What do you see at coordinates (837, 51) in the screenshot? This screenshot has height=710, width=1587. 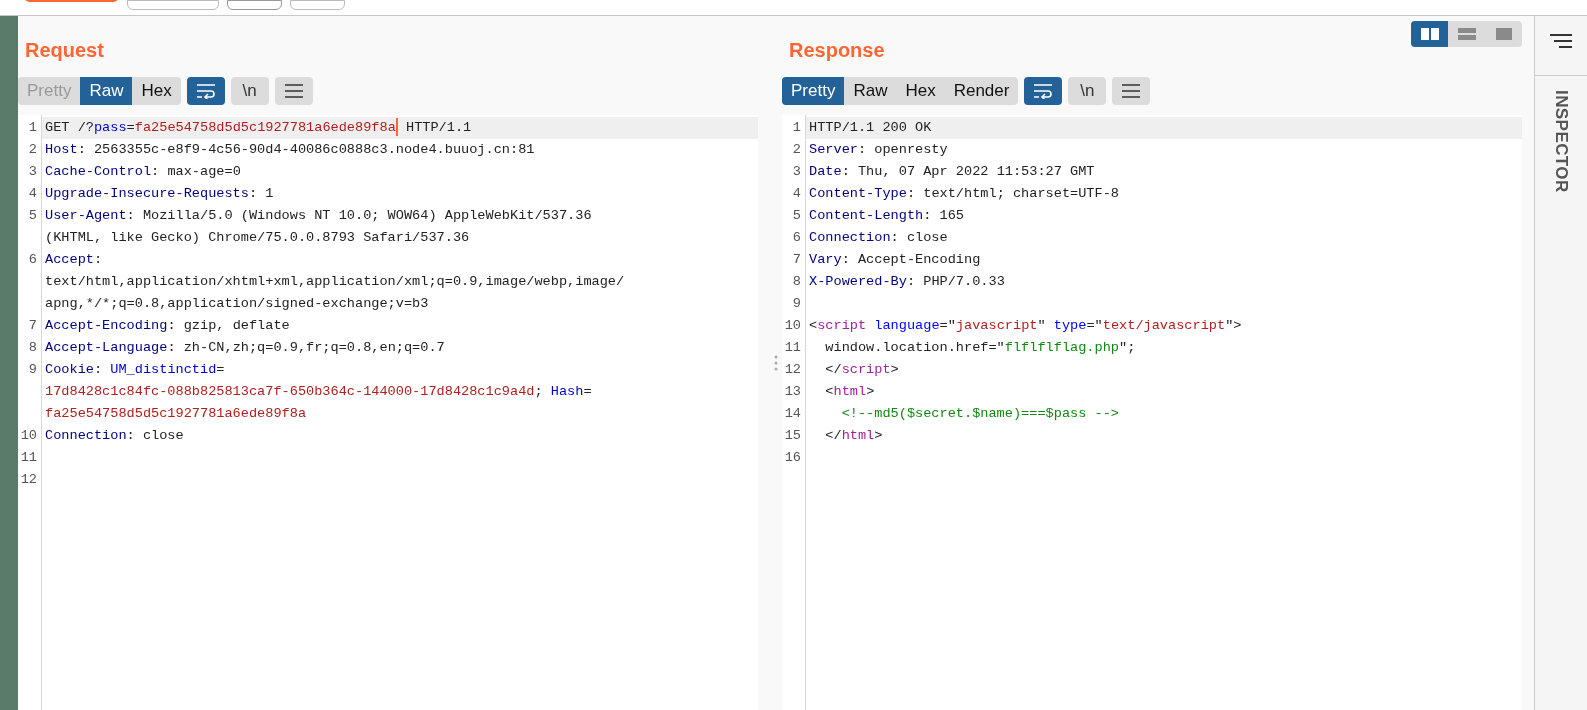 I see `panel-title: Response` at bounding box center [837, 51].